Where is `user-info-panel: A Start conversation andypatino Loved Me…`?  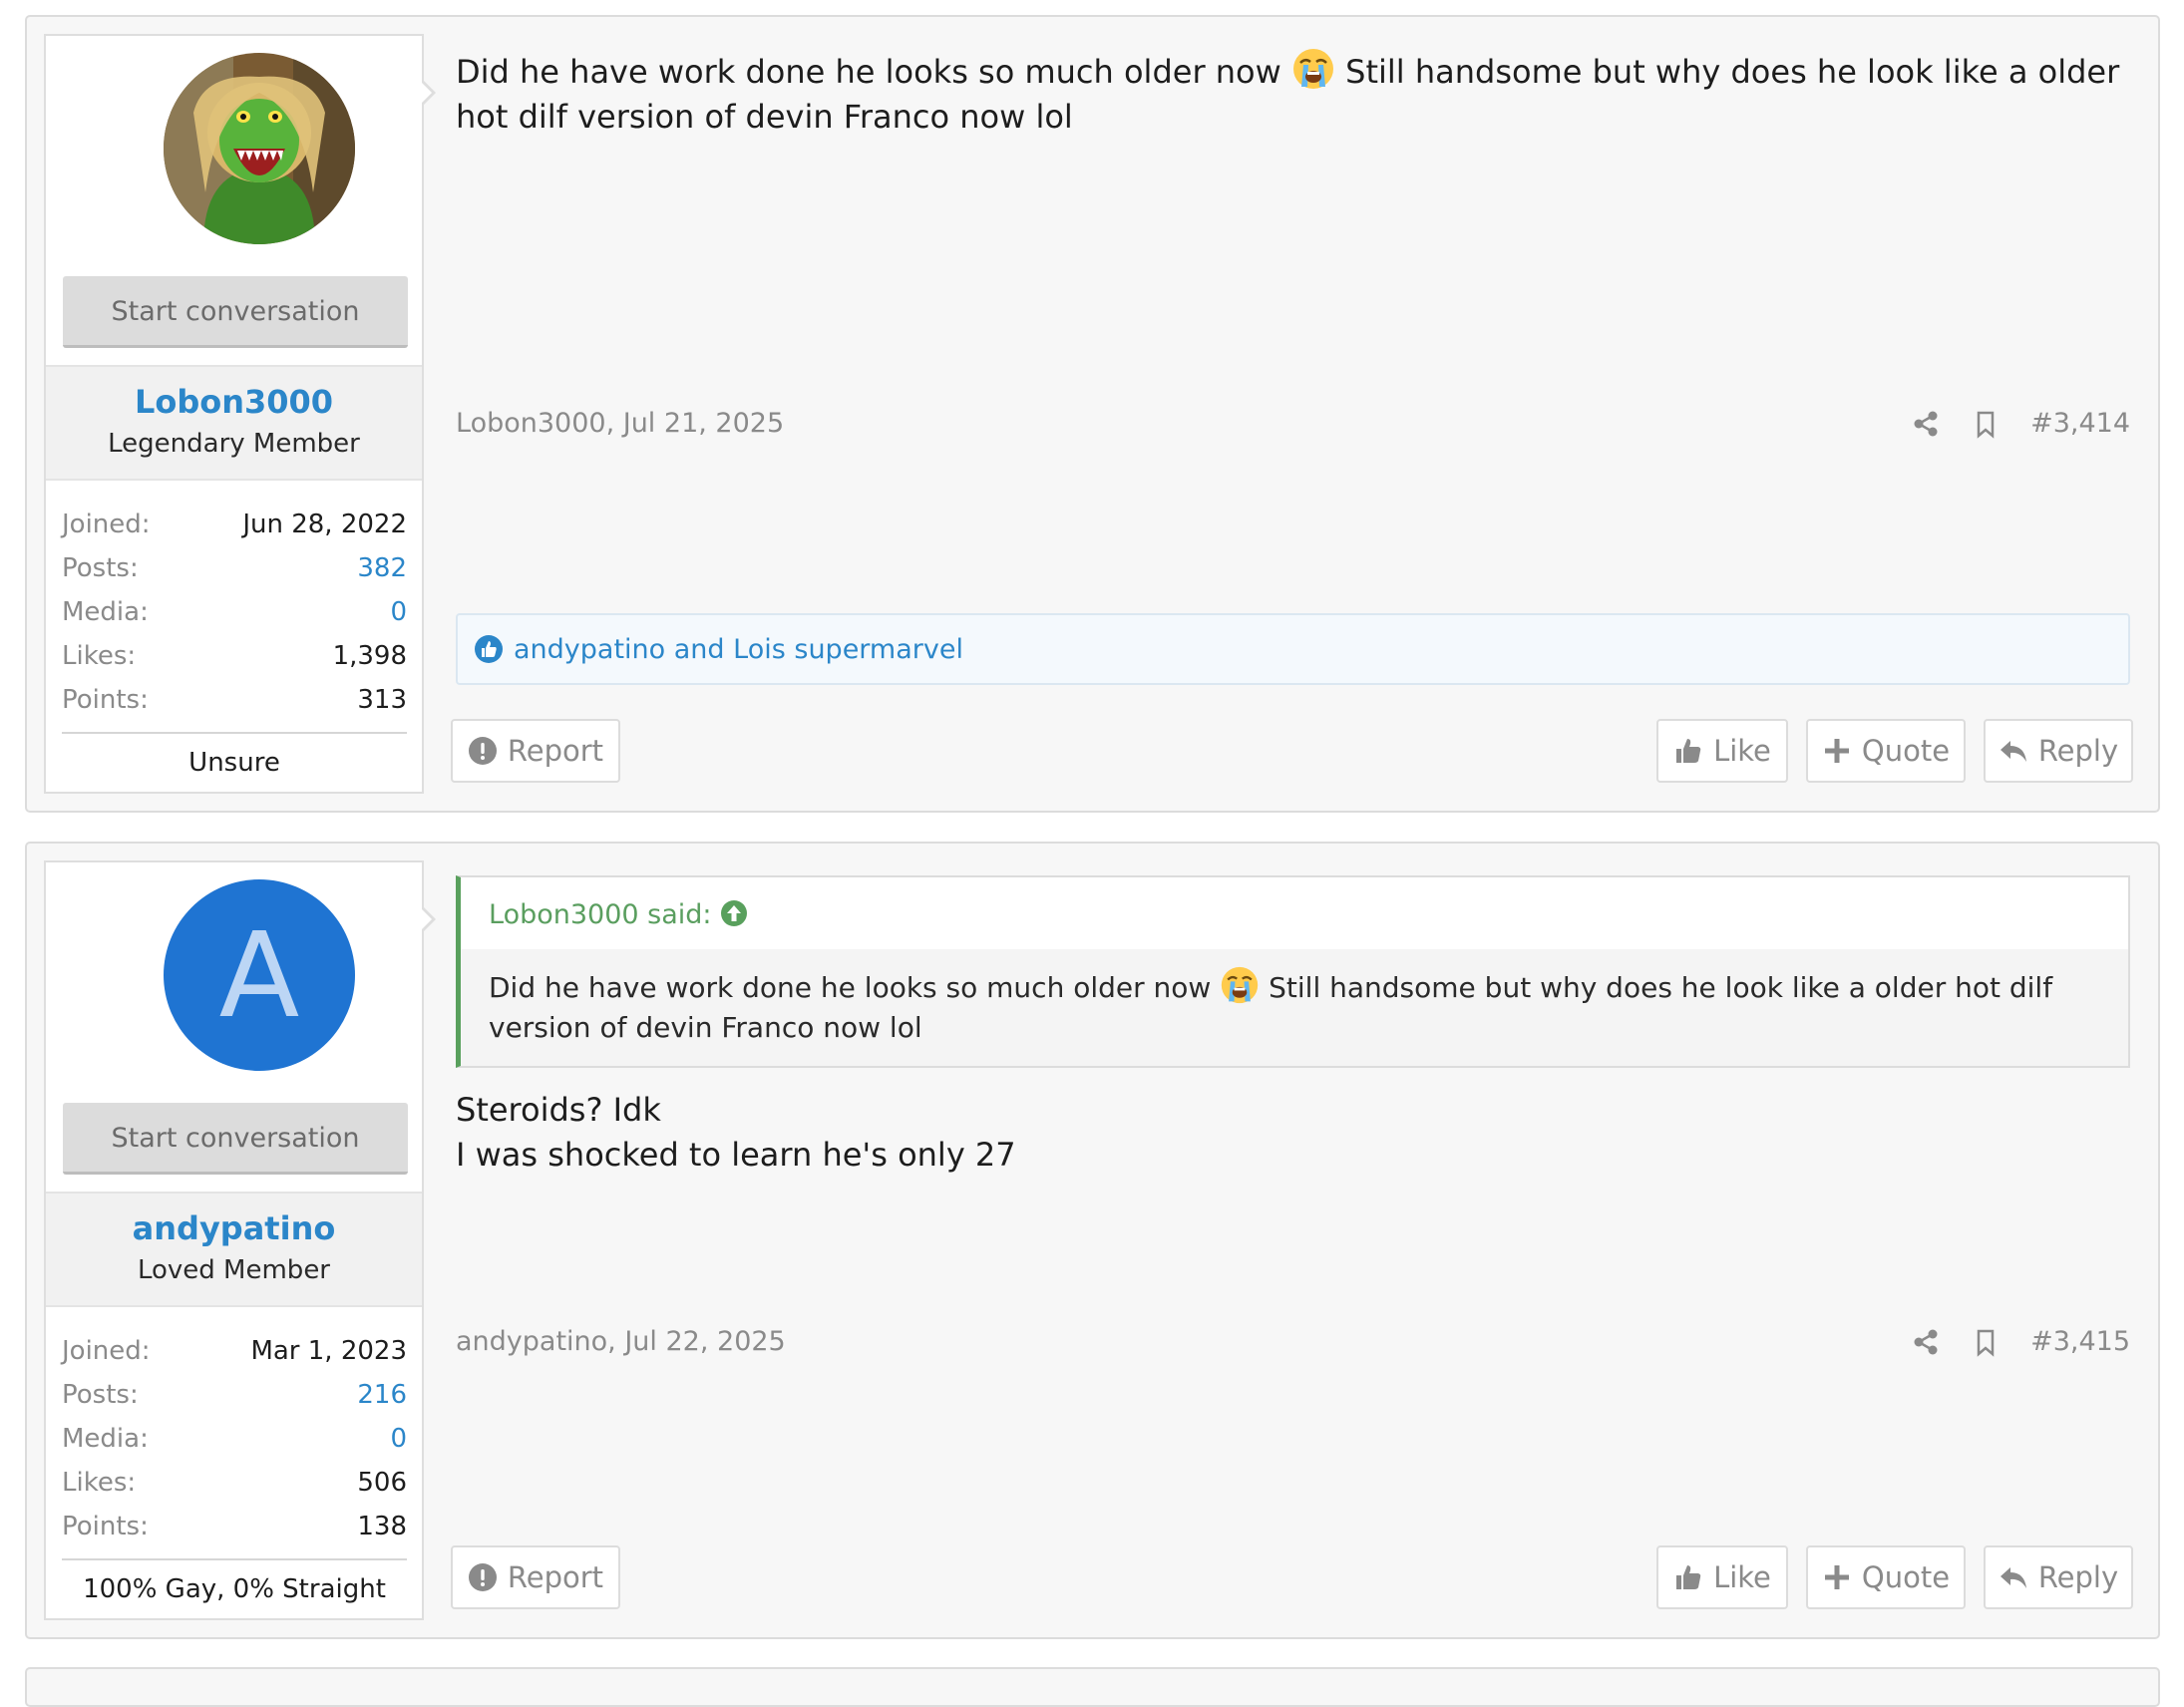 user-info-panel: A Start conversation andypatino Loved Me… is located at coordinates (234, 1240).